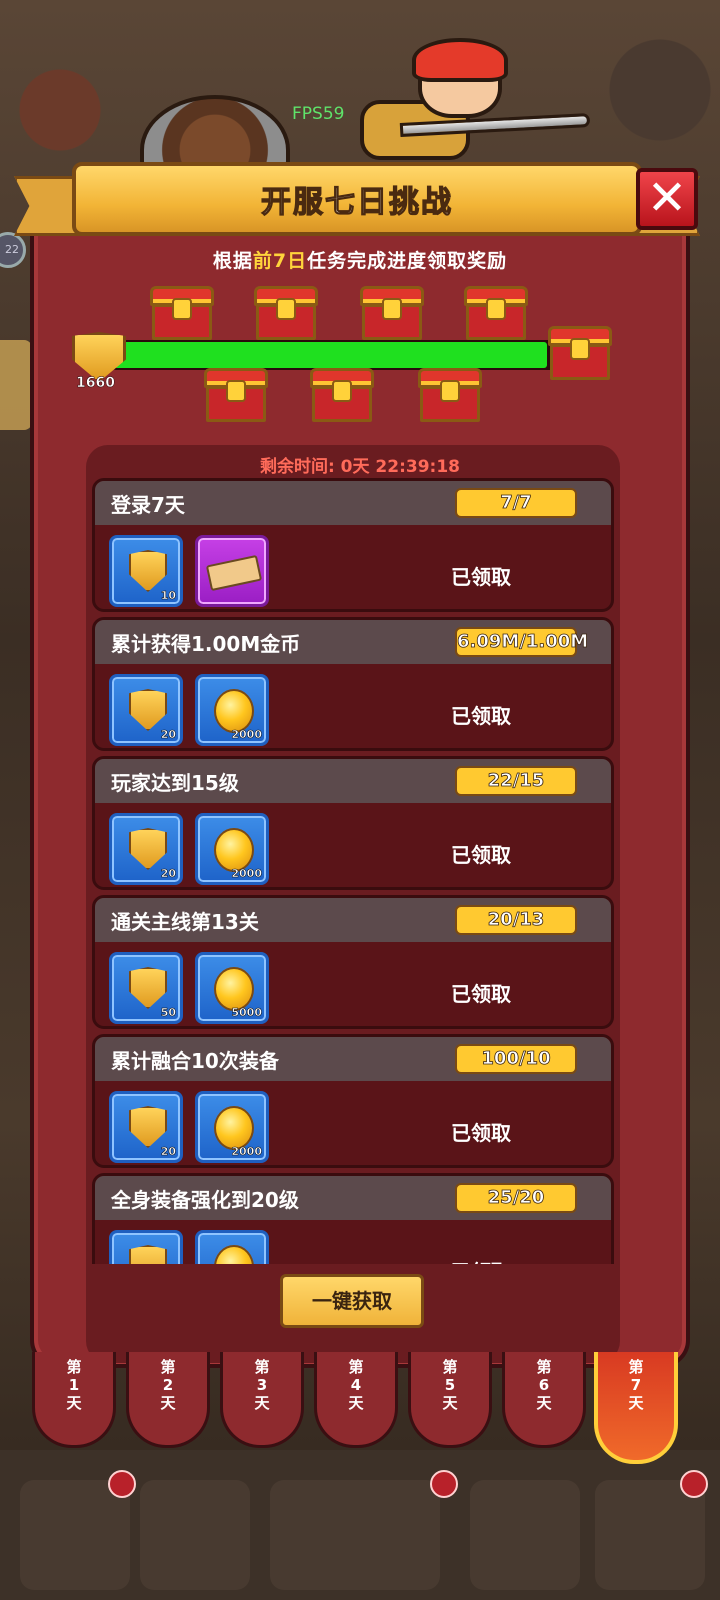  I want to click on reward-count: 10, so click(168, 596).